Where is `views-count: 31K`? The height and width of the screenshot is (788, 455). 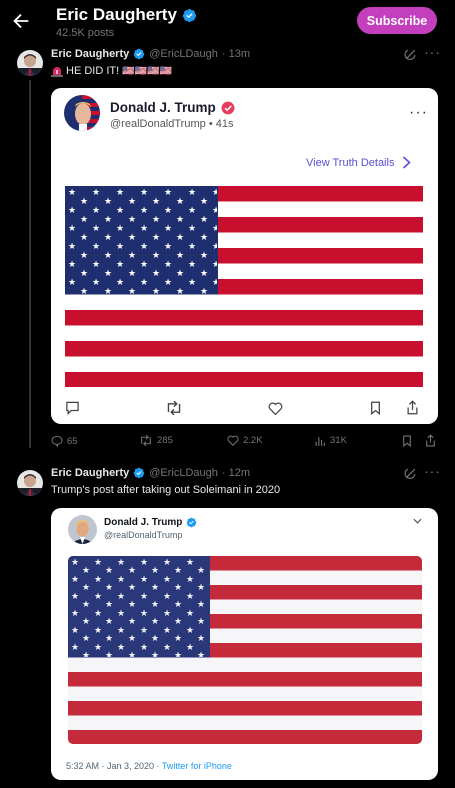 views-count: 31K is located at coordinates (338, 440).